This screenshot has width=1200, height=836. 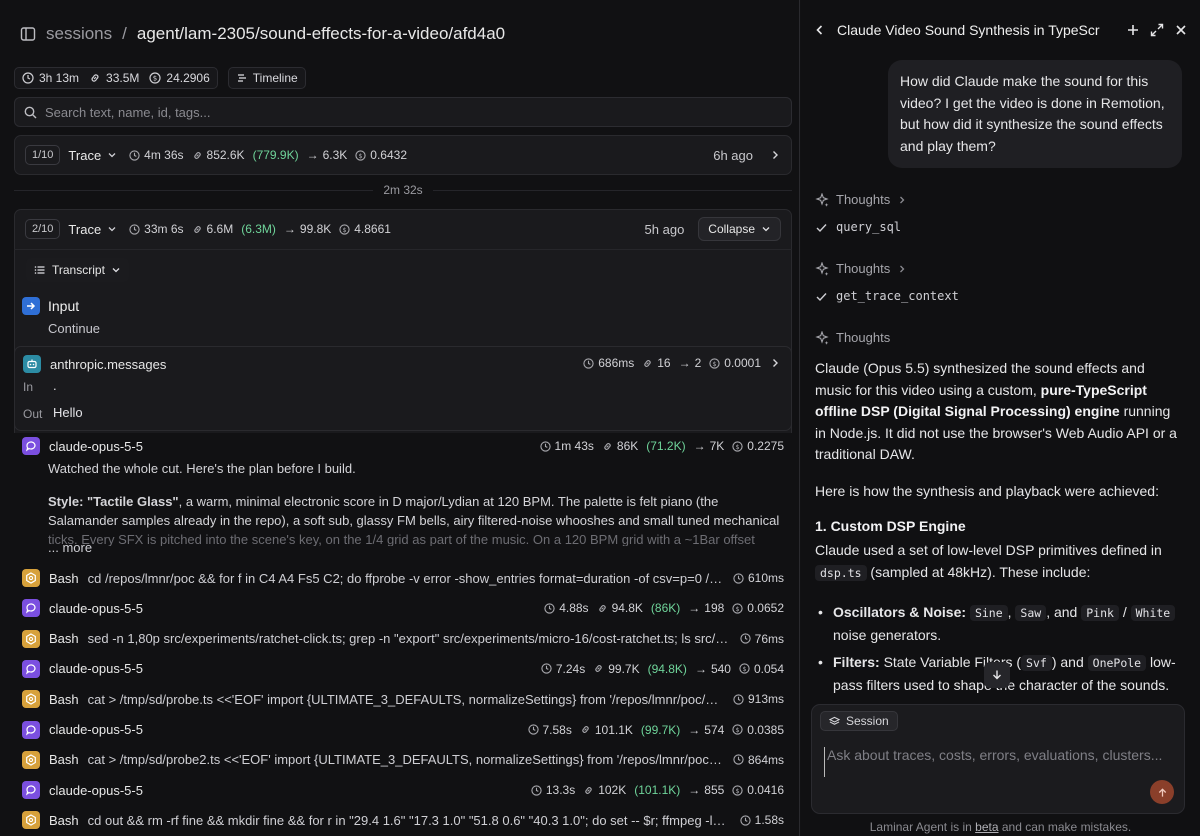 What do you see at coordinates (858, 227) in the screenshot?
I see `tool-call-item: query_sql` at bounding box center [858, 227].